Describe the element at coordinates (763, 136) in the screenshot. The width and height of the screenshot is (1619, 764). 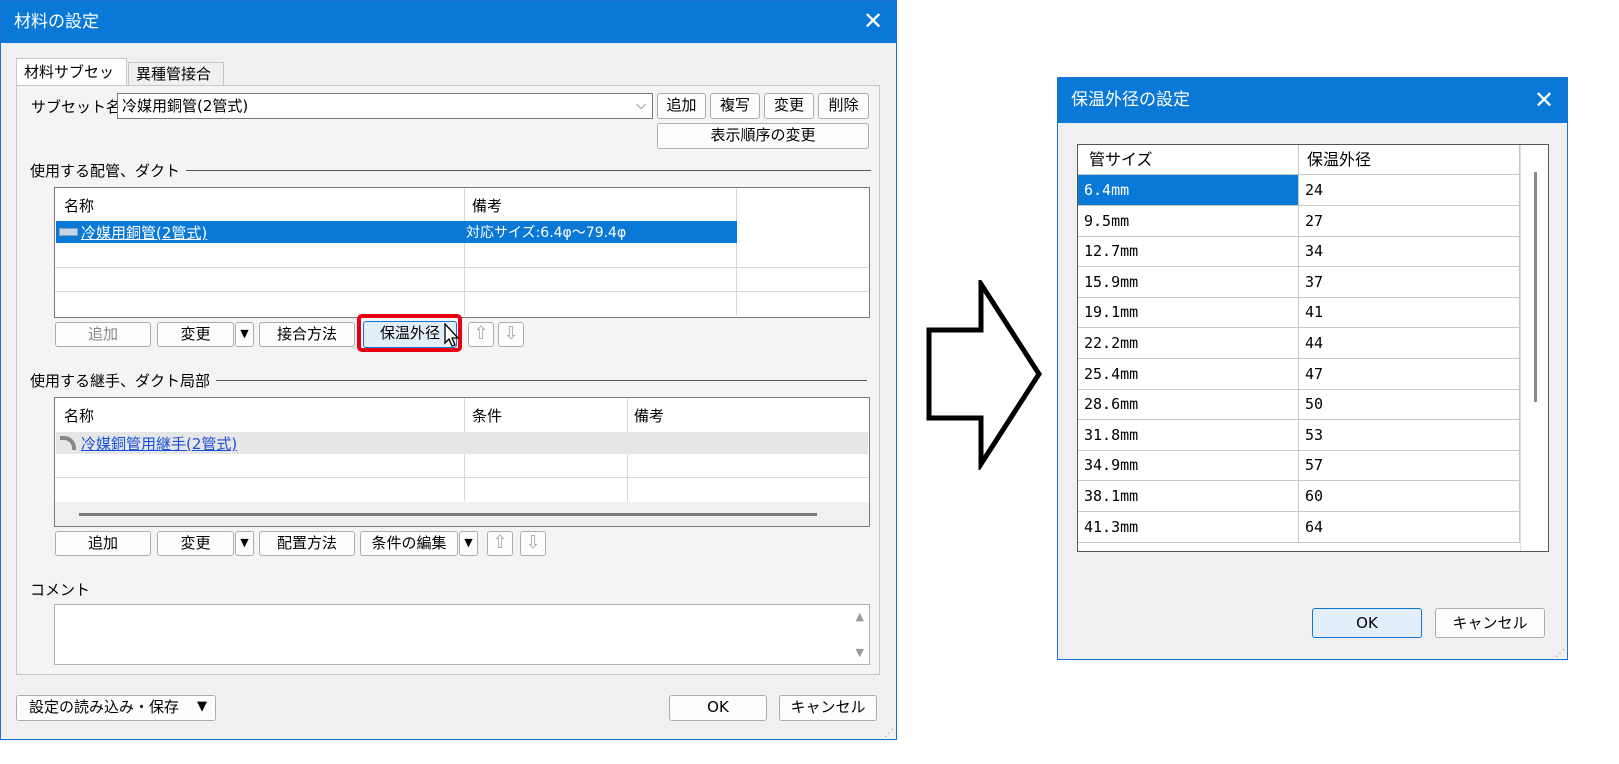
I see `reorder-button: 表示順序の変更` at that location.